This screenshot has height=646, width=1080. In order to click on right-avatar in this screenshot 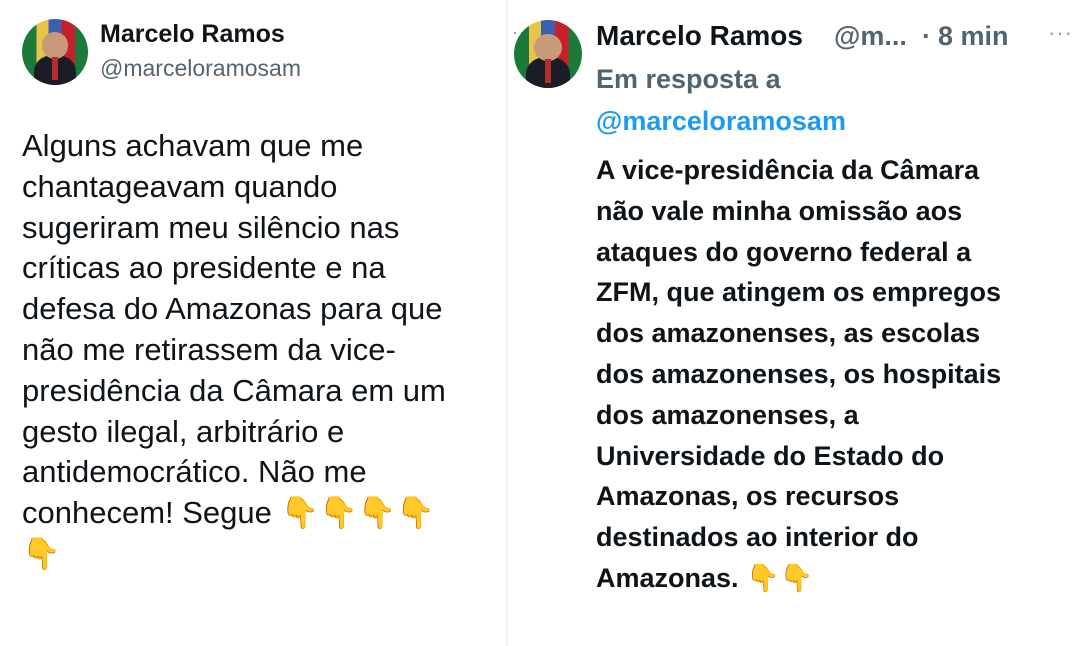, I will do `click(548, 54)`.